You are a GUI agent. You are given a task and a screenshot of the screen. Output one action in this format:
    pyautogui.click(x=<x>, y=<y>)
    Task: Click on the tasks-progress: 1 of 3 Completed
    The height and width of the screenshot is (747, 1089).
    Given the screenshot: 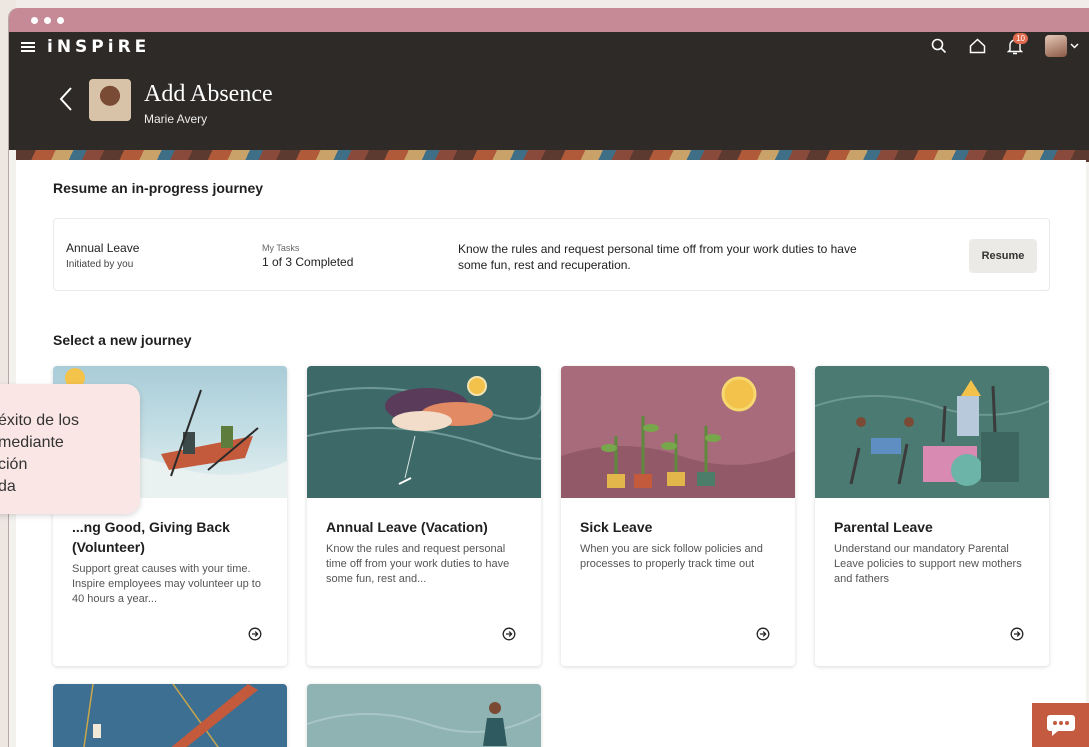 What is the action you would take?
    pyautogui.click(x=308, y=262)
    